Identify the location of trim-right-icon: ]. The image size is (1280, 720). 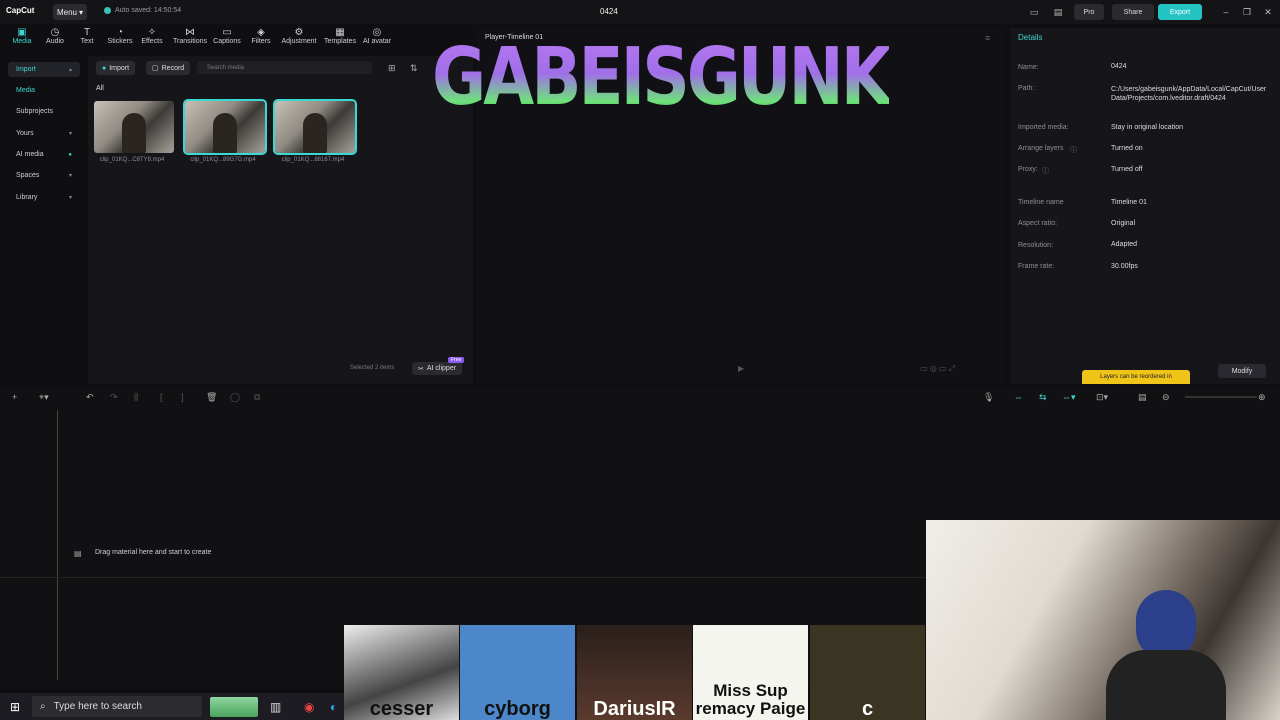
(182, 397).